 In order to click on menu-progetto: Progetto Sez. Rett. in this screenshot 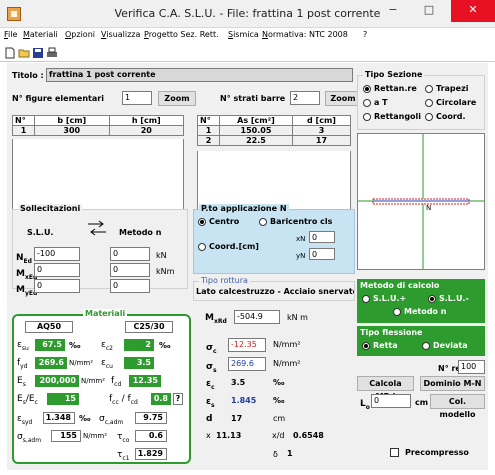, I will do `click(181, 34)`.